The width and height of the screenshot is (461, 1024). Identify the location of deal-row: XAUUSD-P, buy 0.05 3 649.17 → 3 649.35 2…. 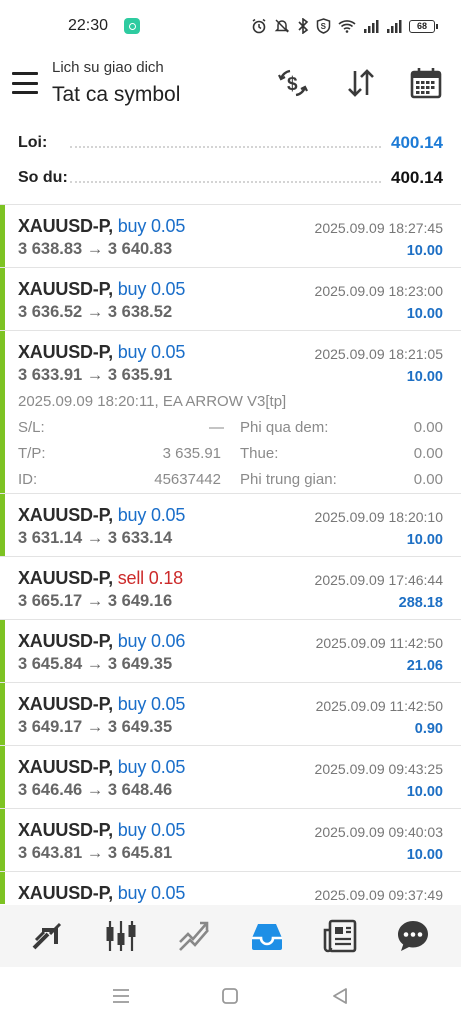
(230, 714).